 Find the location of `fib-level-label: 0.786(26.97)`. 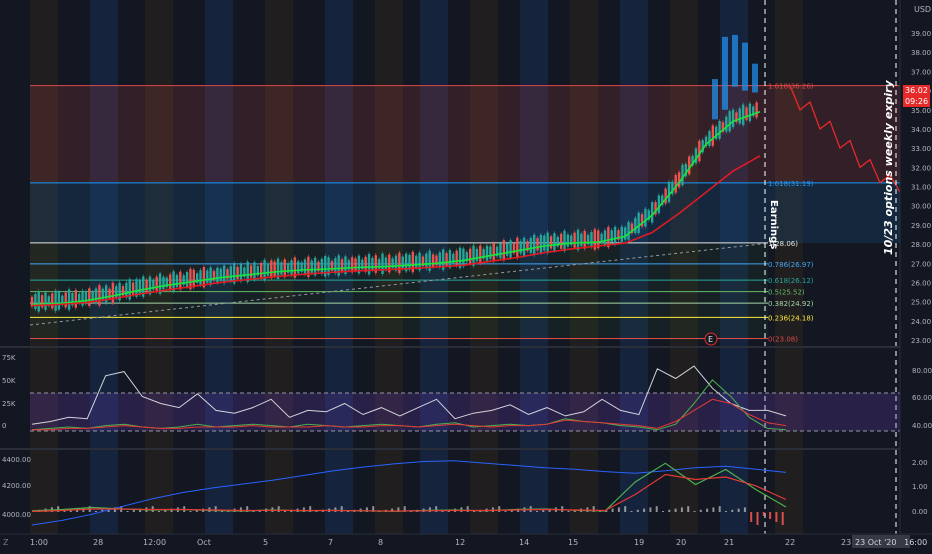

fib-level-label: 0.786(26.97) is located at coordinates (791, 265).